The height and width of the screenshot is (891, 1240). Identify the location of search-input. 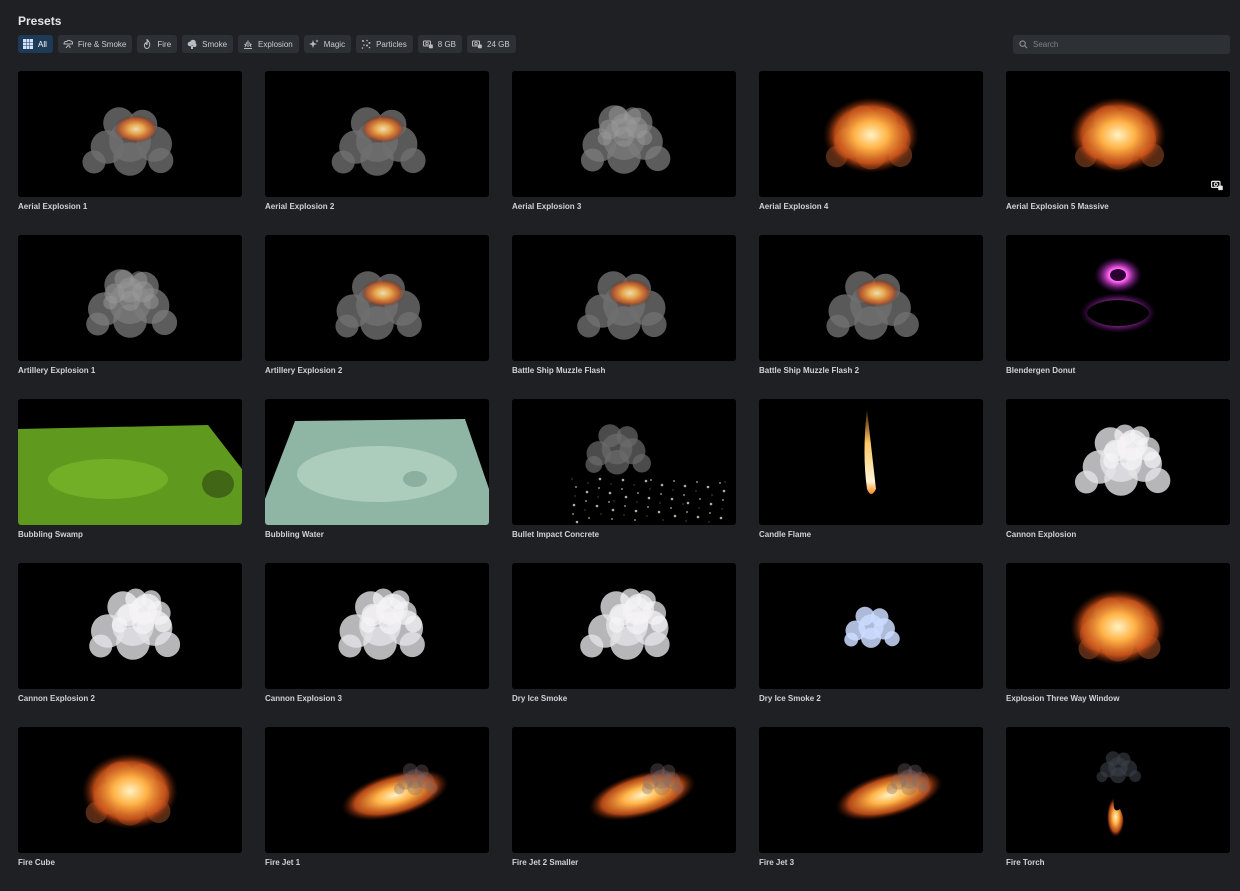
(1123, 44).